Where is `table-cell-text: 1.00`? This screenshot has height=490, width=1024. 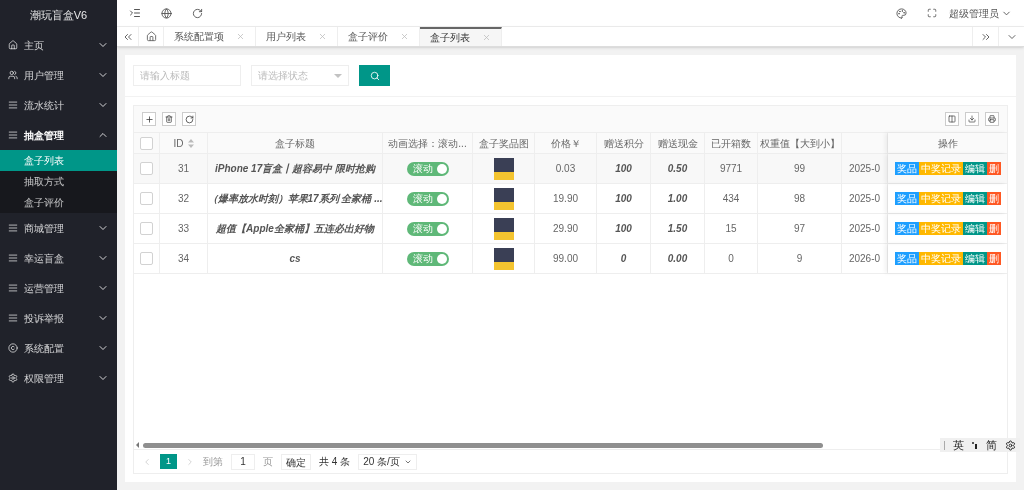
table-cell-text: 1.00 is located at coordinates (677, 199).